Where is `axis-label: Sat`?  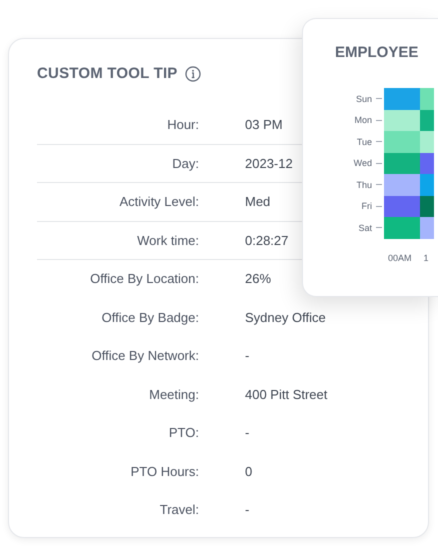 axis-label: Sat is located at coordinates (365, 227).